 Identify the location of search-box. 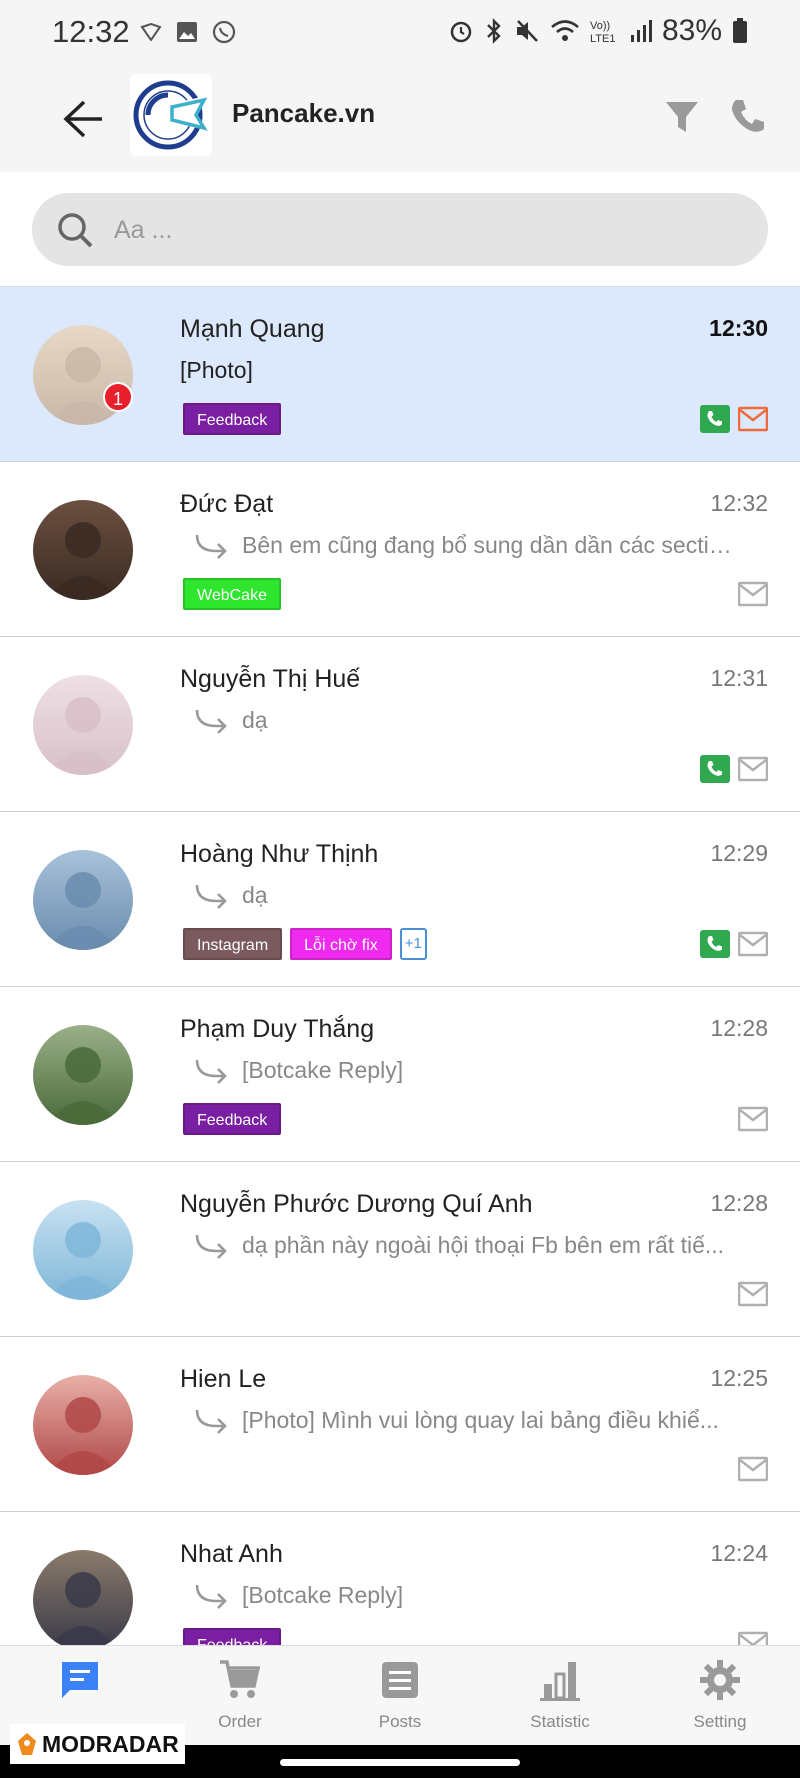
(400, 229).